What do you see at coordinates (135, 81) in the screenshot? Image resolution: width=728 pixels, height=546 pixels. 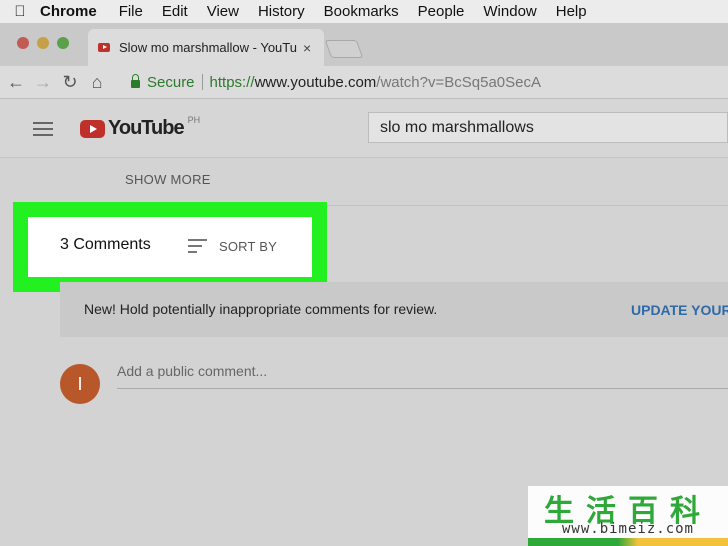 I see `lock-icon` at bounding box center [135, 81].